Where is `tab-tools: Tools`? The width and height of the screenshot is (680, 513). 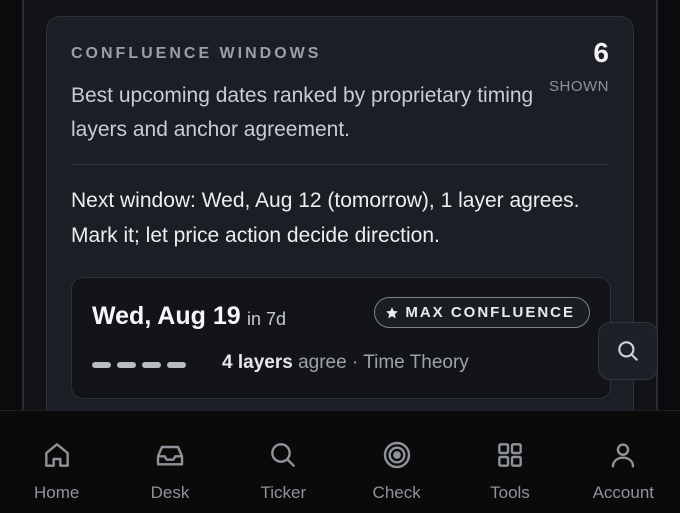 tab-tools: Tools is located at coordinates (509, 462).